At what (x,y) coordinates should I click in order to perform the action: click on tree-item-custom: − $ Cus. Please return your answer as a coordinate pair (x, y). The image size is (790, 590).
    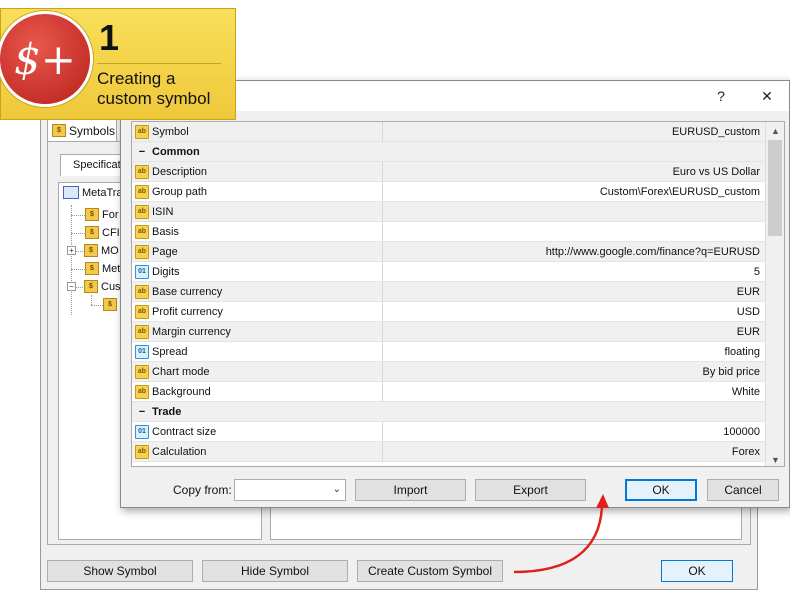
    Looking at the image, I should click on (94, 286).